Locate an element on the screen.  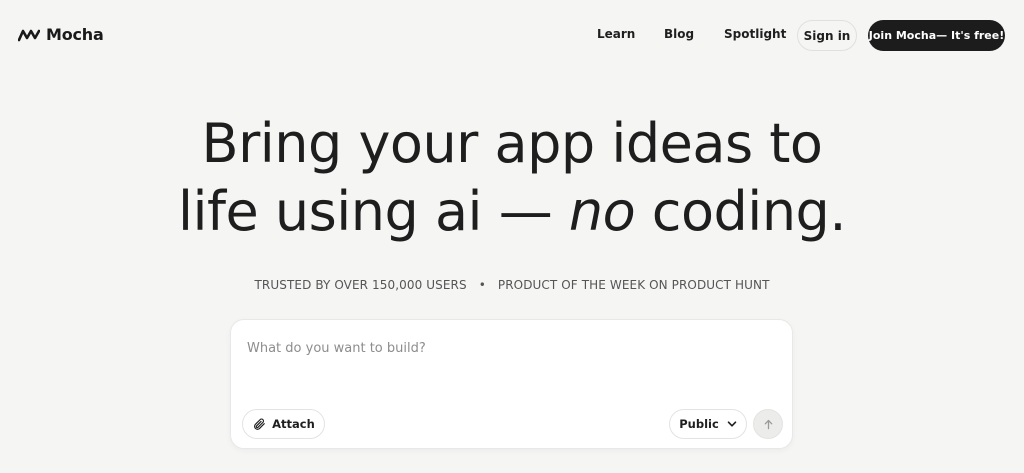
visibility-dropdown: Public is located at coordinates (708, 424).